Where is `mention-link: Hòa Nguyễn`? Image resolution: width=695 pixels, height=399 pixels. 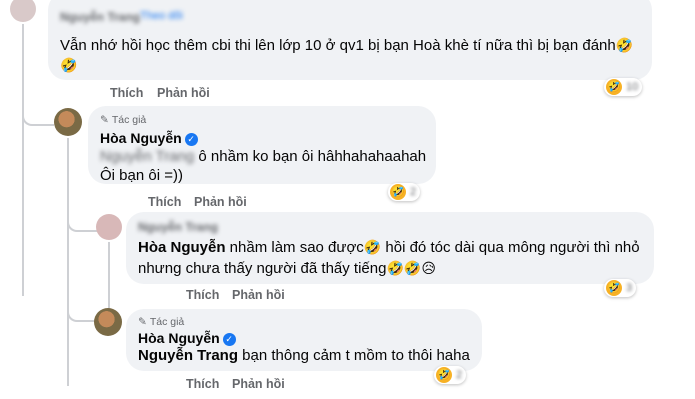
mention-link: Hòa Nguyễn is located at coordinates (182, 247).